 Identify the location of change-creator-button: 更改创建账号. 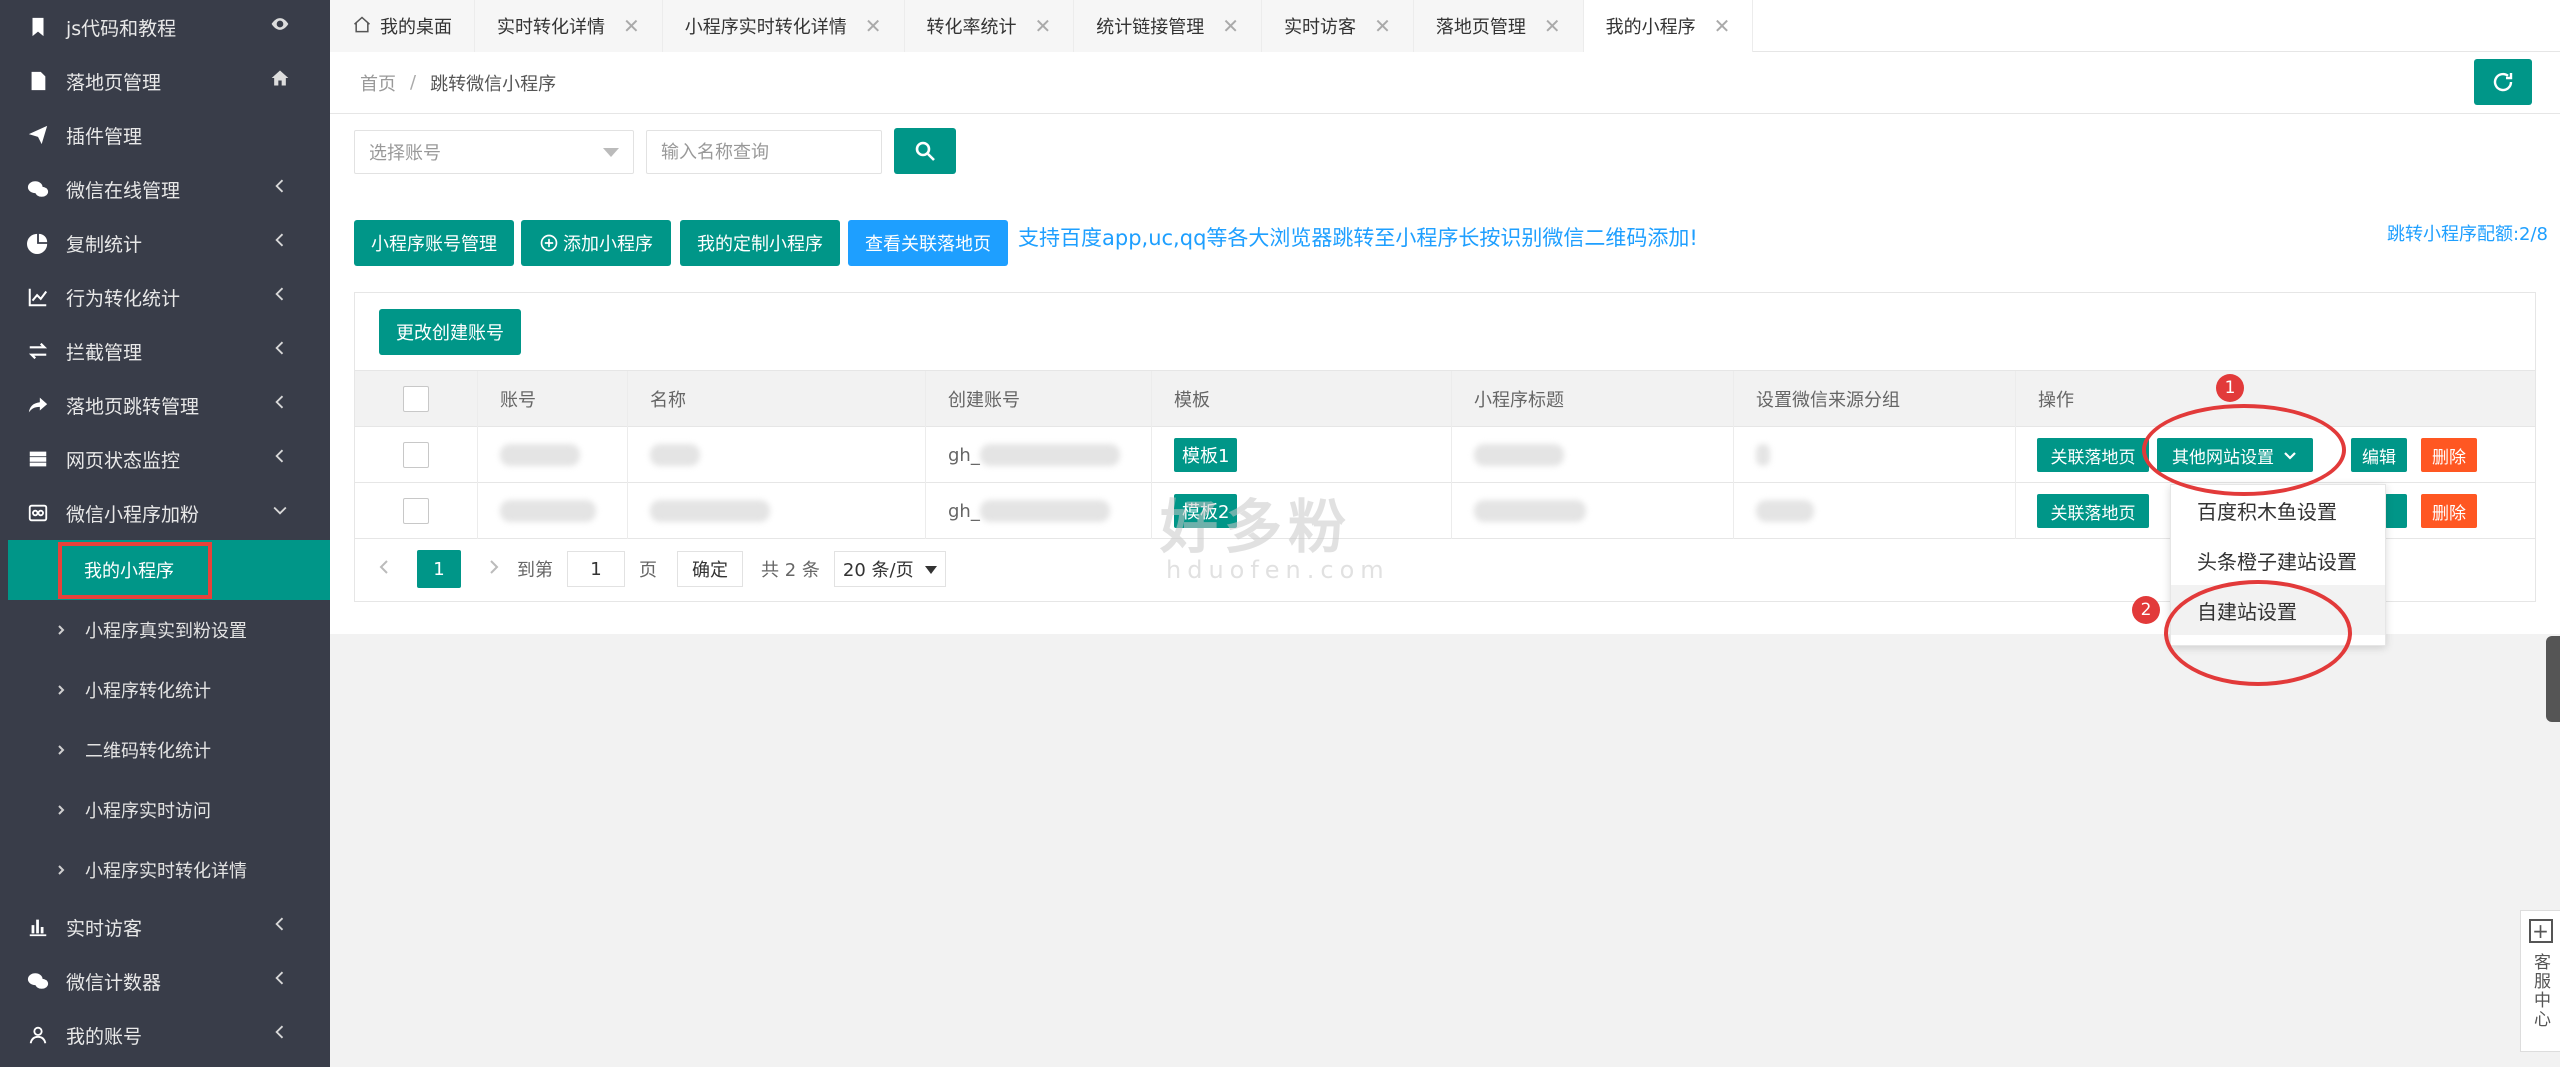
(450, 332).